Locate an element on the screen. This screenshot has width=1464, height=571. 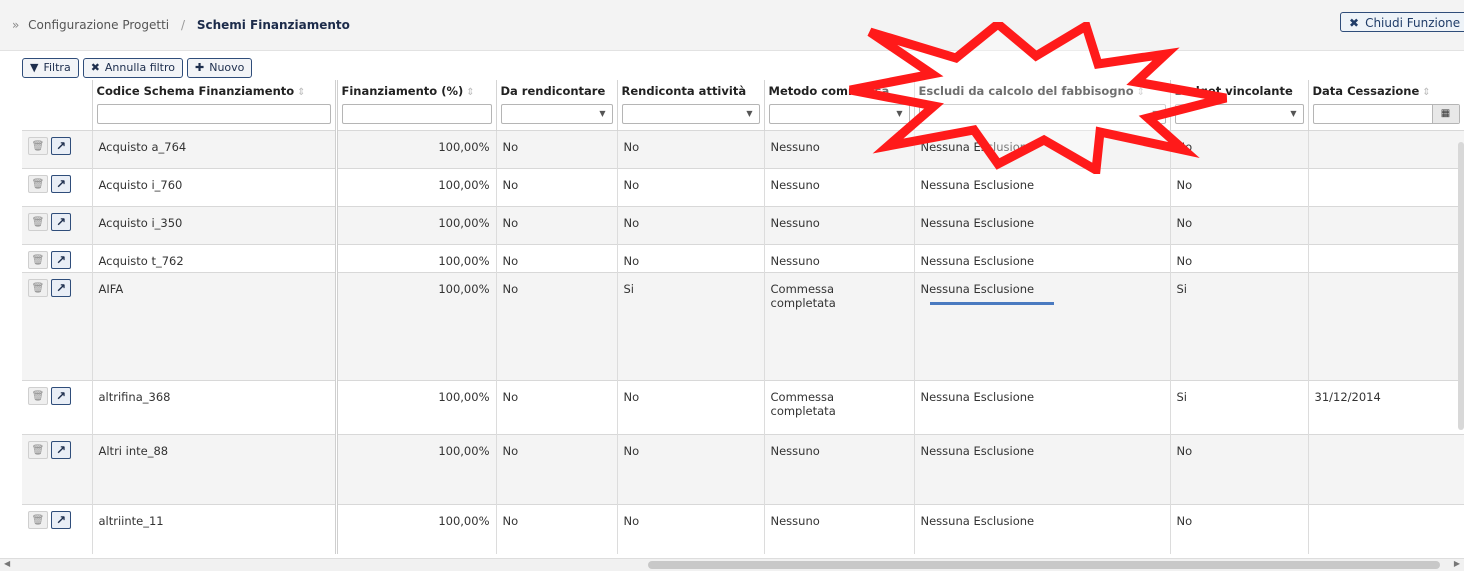
column-header-data-cessazione: Data Cessazione ⇕ ▦ is located at coordinates (1386, 105).